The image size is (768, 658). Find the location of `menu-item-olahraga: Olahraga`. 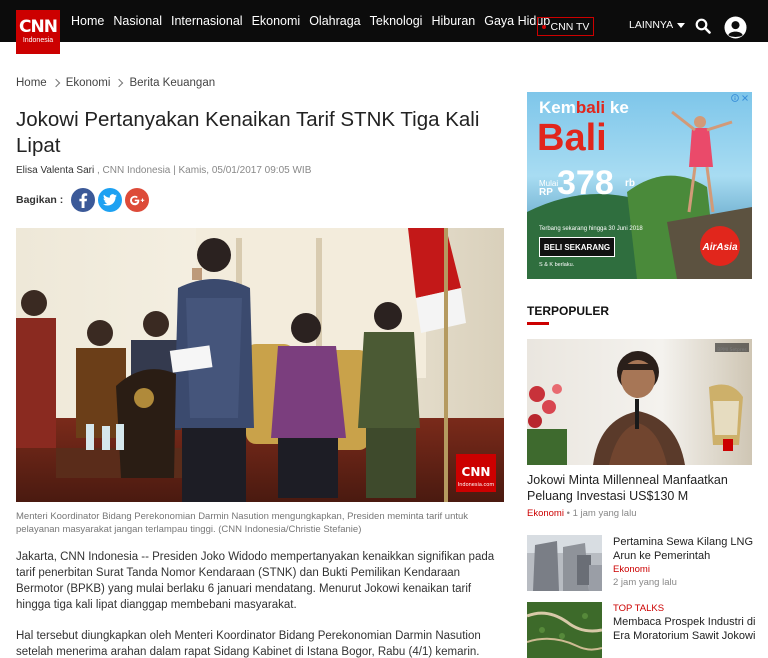

menu-item-olahraga: Olahraga is located at coordinates (334, 21).